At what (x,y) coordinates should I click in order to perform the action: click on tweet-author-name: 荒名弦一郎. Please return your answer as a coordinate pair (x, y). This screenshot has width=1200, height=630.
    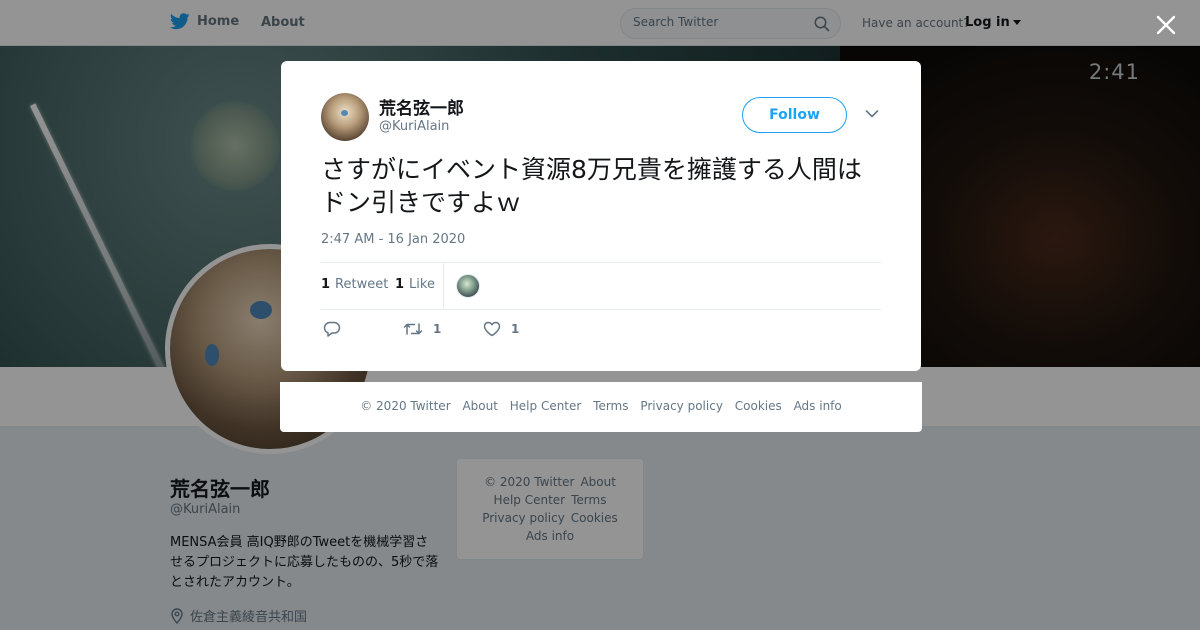
    Looking at the image, I should click on (421, 106).